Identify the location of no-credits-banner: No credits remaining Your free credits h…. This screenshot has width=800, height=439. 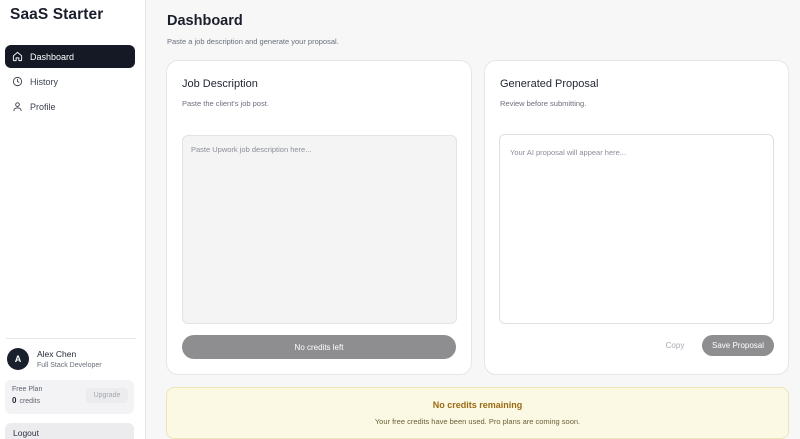
(477, 413).